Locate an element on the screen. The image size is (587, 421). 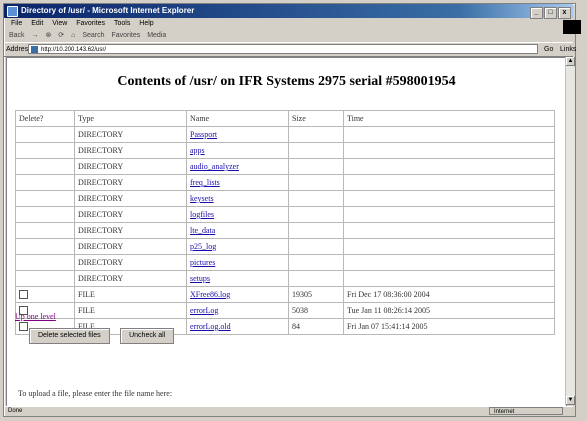
button-row: Delete selected files Uncheck all is located at coordinates (104, 334).